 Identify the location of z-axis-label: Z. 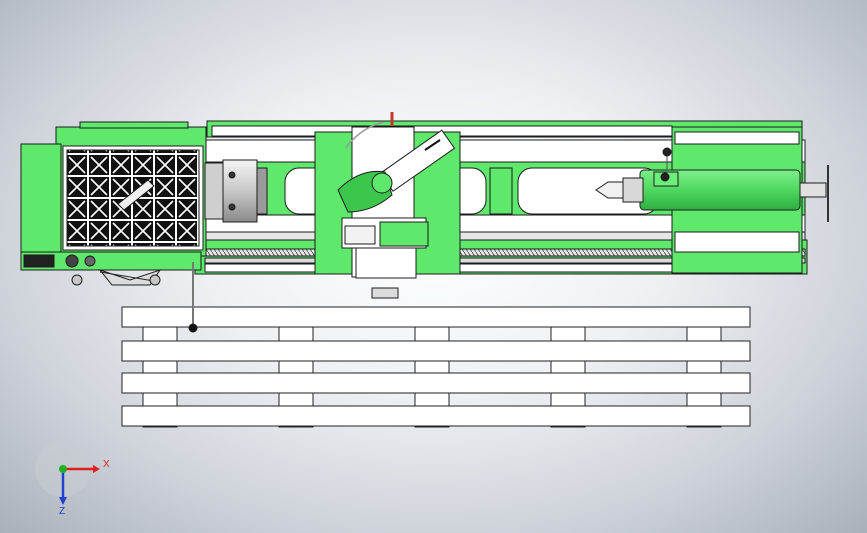
(62, 511).